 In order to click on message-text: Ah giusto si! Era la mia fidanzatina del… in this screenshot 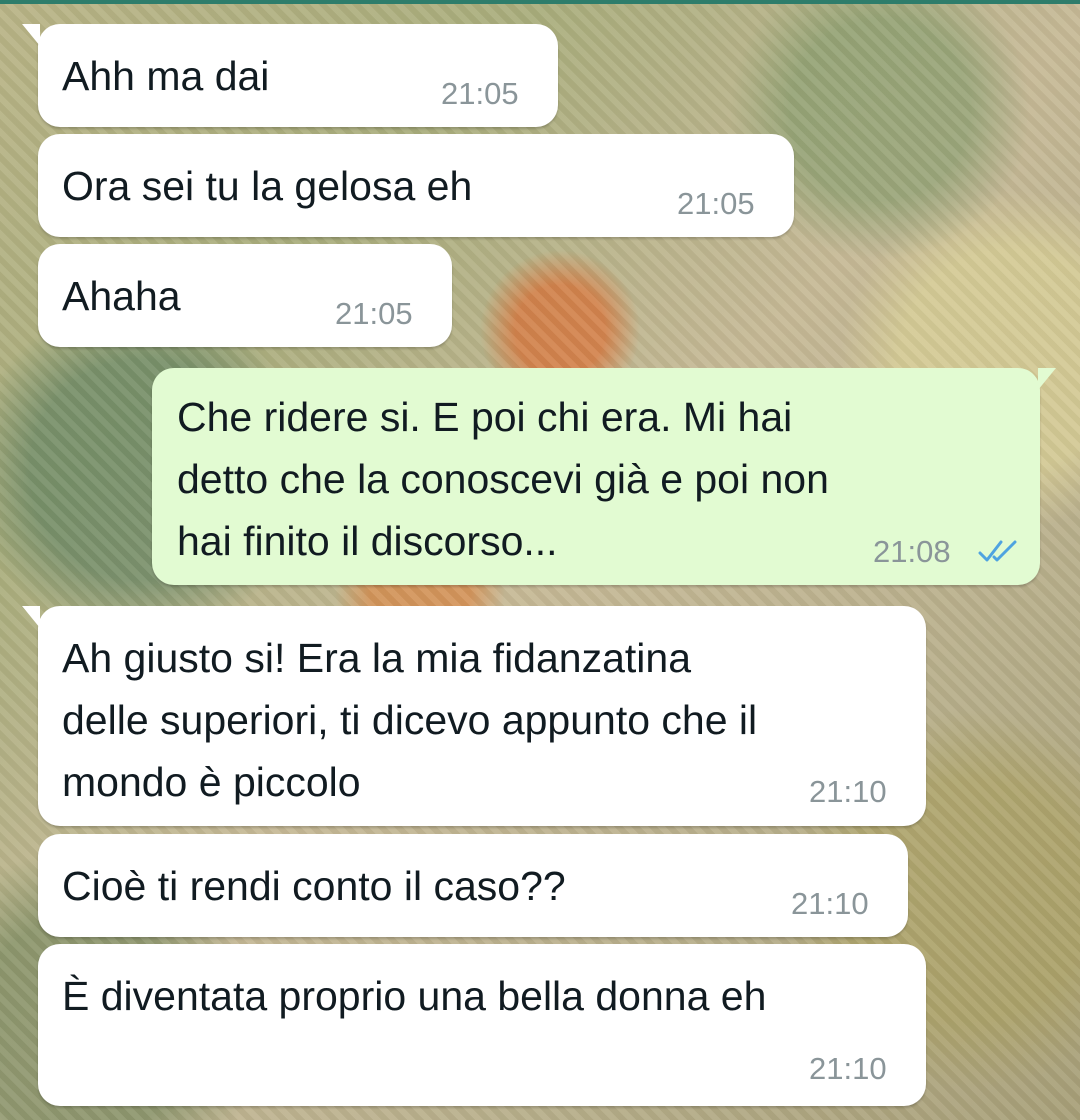, I will do `click(410, 720)`.